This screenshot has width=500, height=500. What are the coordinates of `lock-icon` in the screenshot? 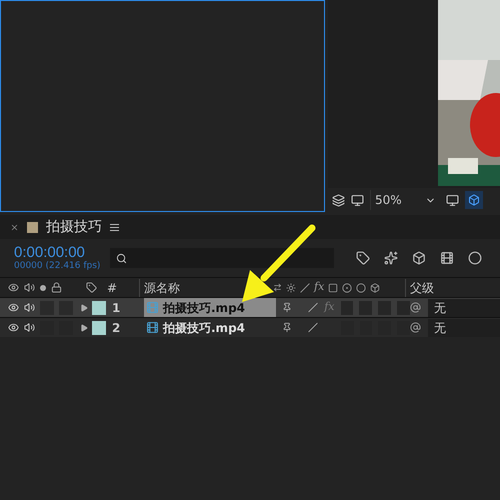 It's located at (56, 287).